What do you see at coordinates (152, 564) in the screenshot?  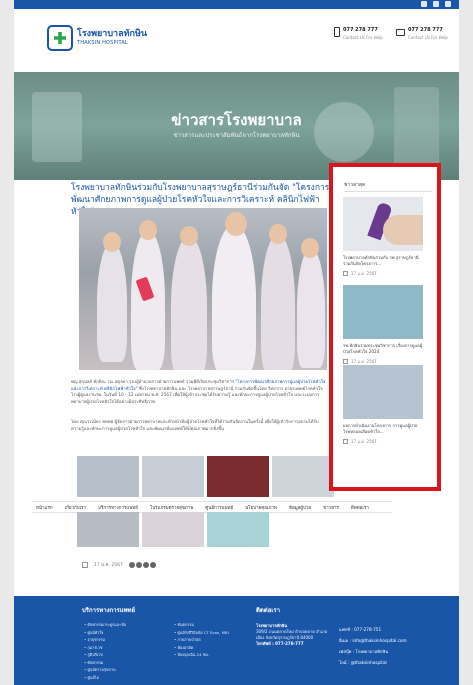 I see `share-email-icon` at bounding box center [152, 564].